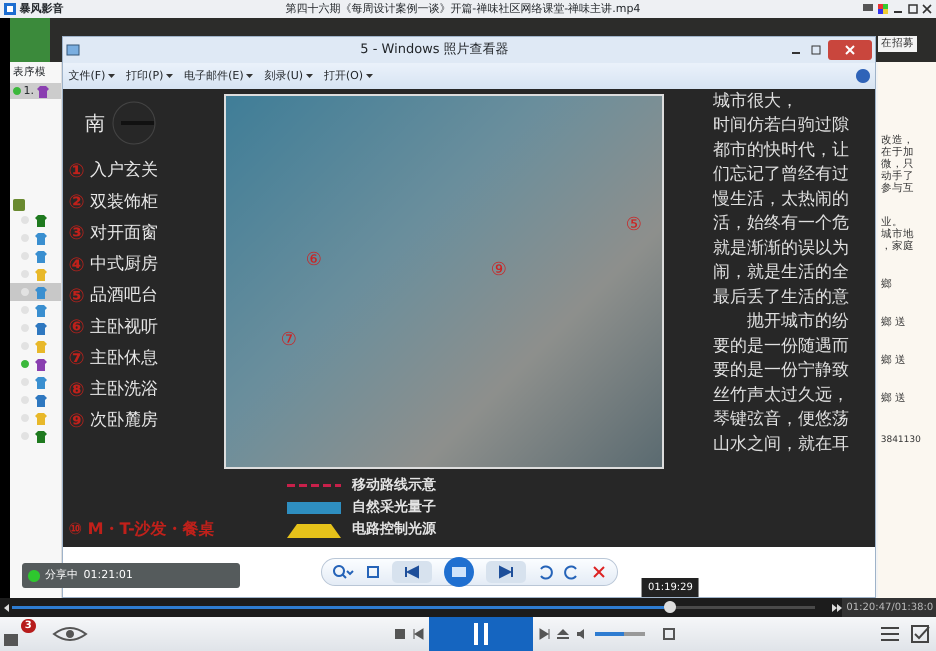 Image resolution: width=936 pixels, height=651 pixels. Describe the element at coordinates (781, 272) in the screenshot. I see `paragraph-line: 闹，就是生活的全` at that location.